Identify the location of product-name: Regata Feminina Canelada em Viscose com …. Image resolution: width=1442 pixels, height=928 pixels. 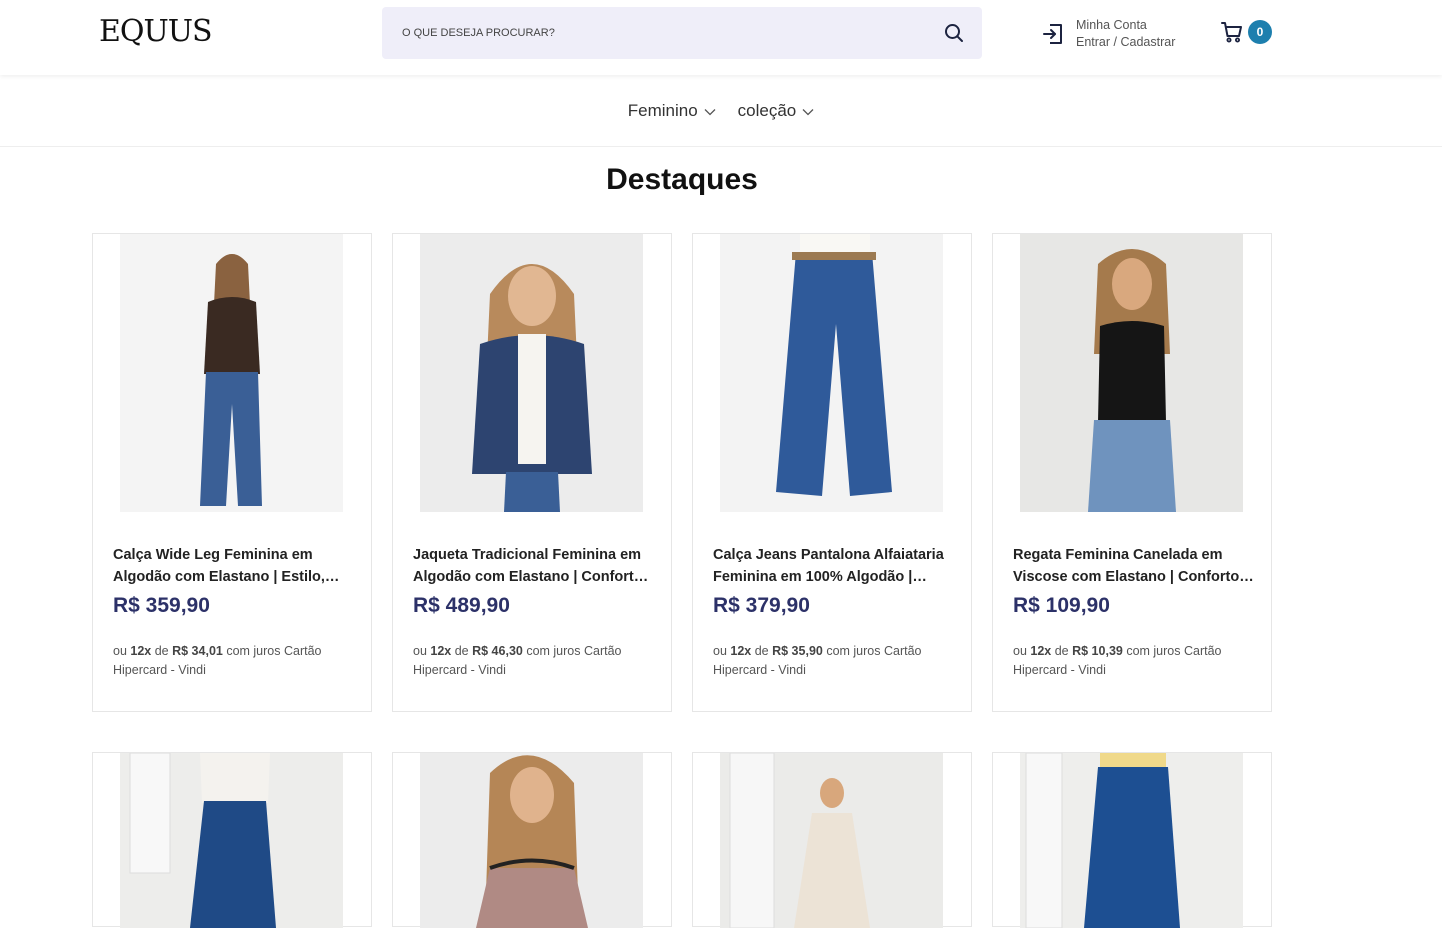
(1134, 566).